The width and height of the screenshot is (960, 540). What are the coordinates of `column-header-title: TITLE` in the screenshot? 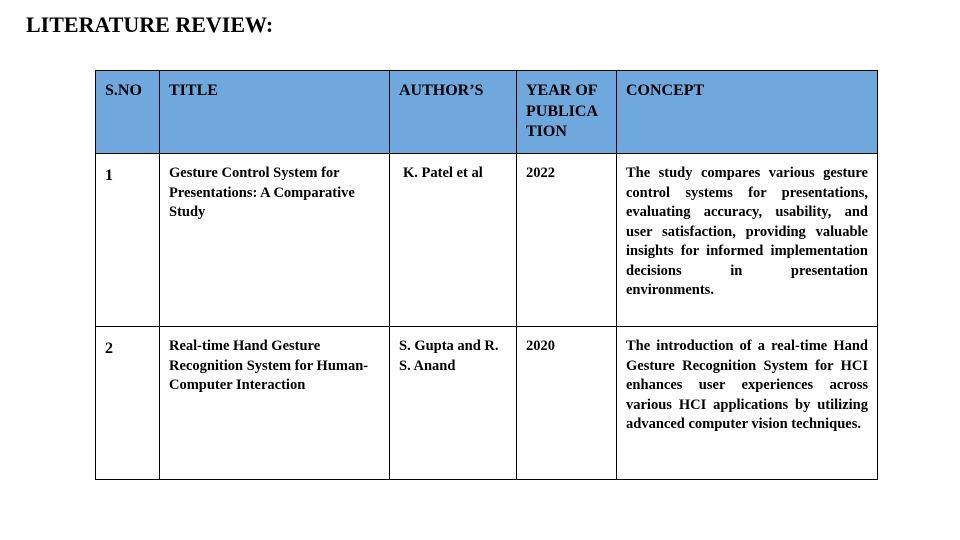 It's located at (274, 112).